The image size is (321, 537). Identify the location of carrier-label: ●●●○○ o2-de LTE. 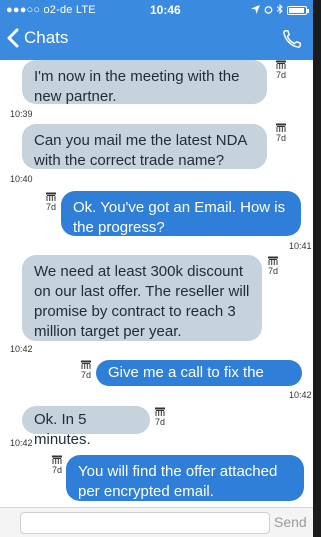
(51, 10).